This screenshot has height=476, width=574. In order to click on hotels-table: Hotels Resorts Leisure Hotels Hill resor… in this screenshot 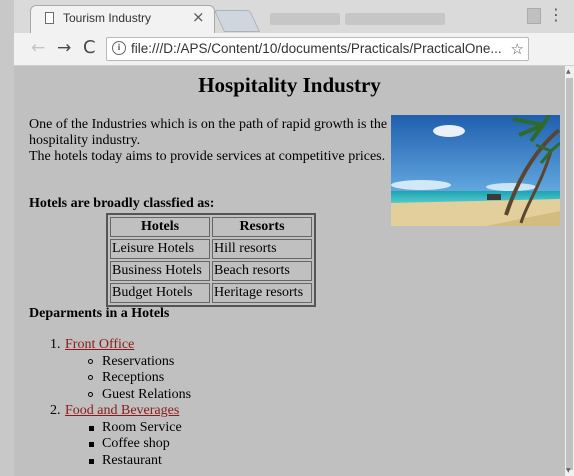, I will do `click(211, 260)`.